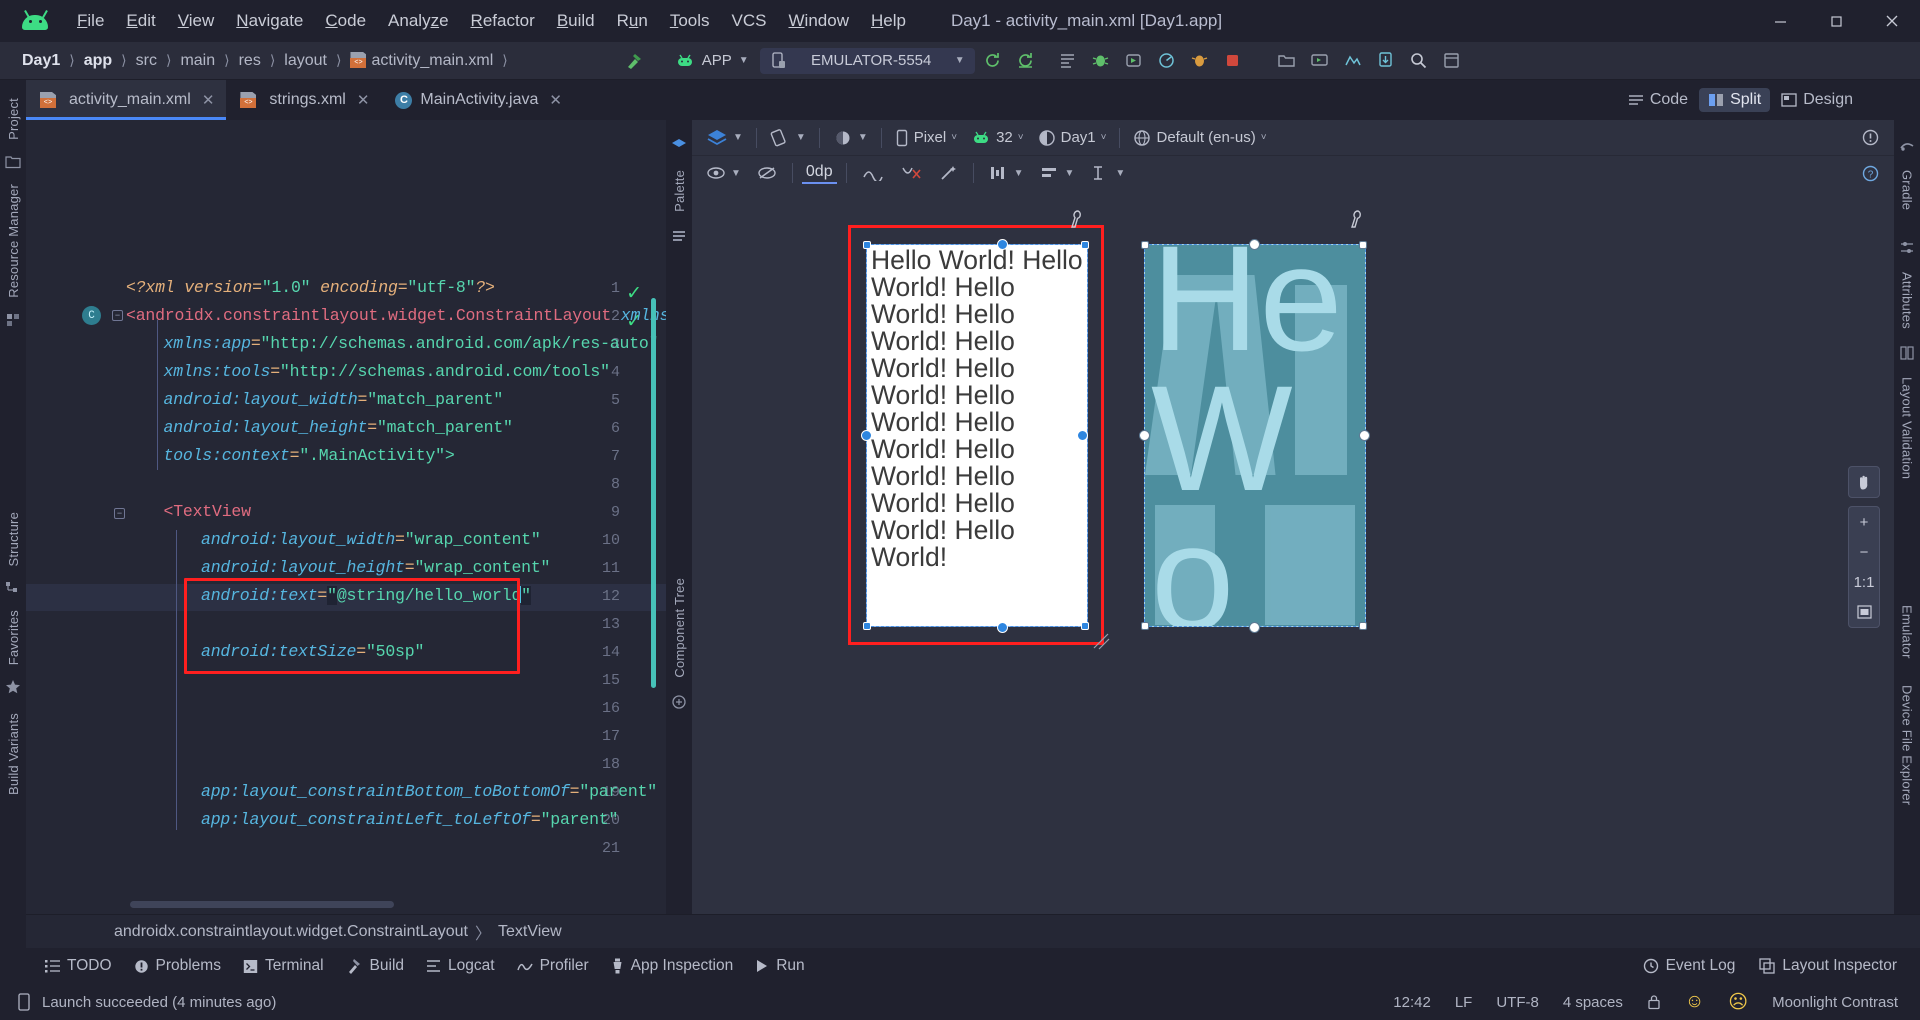  Describe the element at coordinates (850, 138) in the screenshot. I see `theme-button: ▼` at that location.